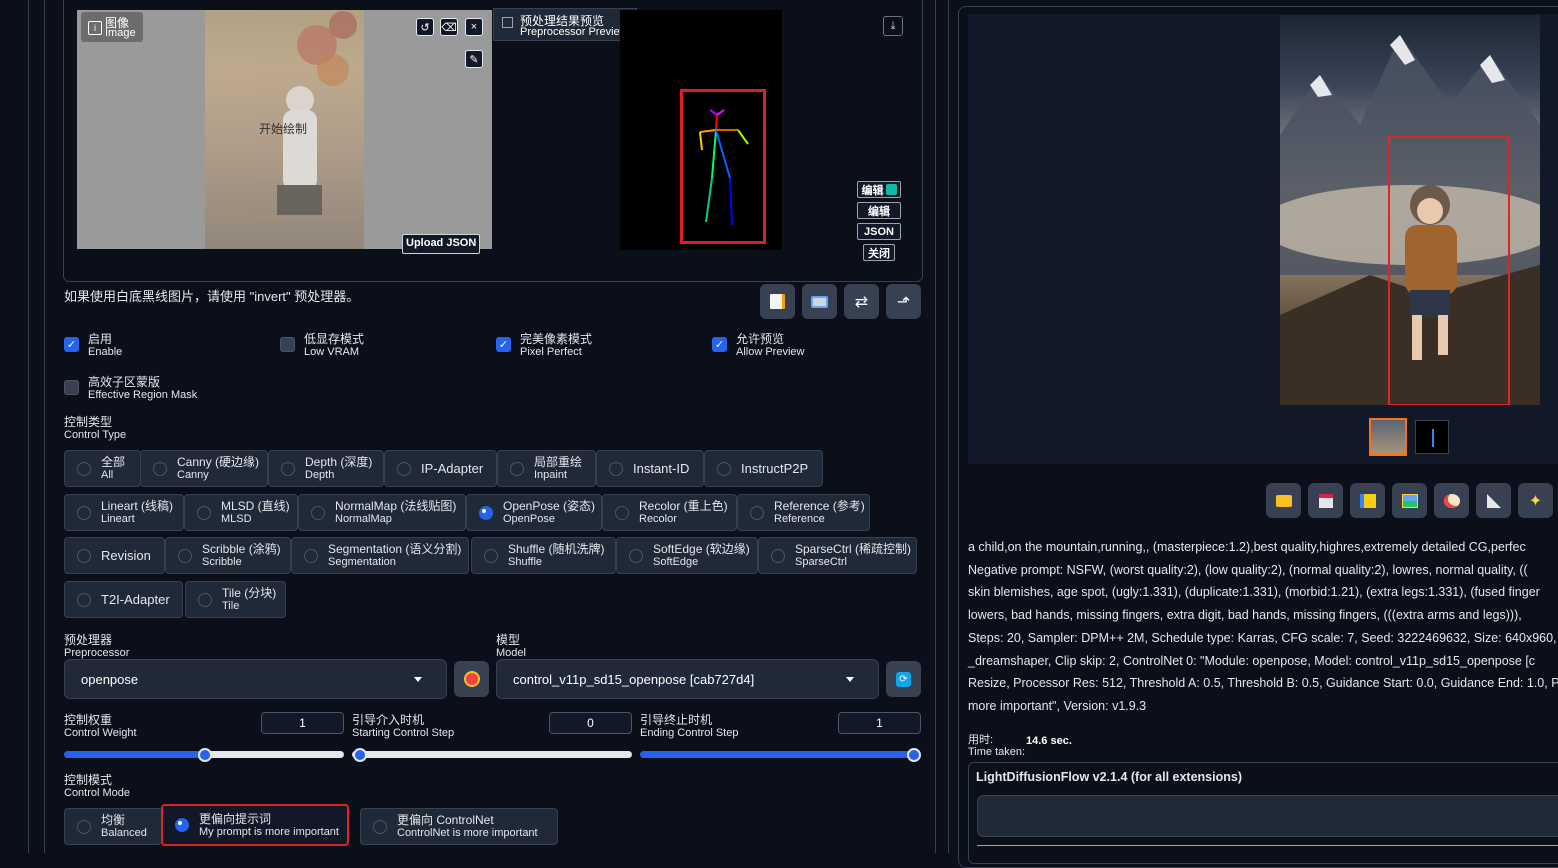  I want to click on ending-step-input: 1, so click(879, 723).